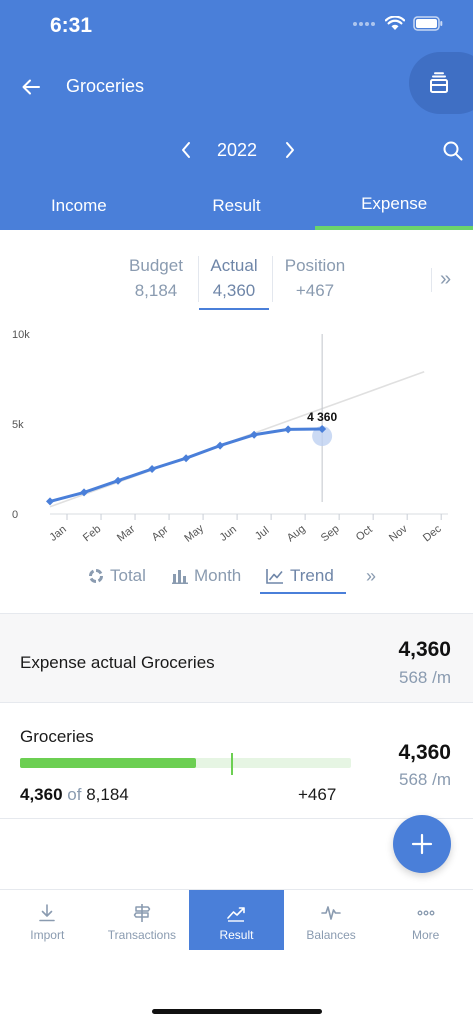 This screenshot has width=473, height=1024. I want to click on summary-amount: 4,360, so click(424, 649).